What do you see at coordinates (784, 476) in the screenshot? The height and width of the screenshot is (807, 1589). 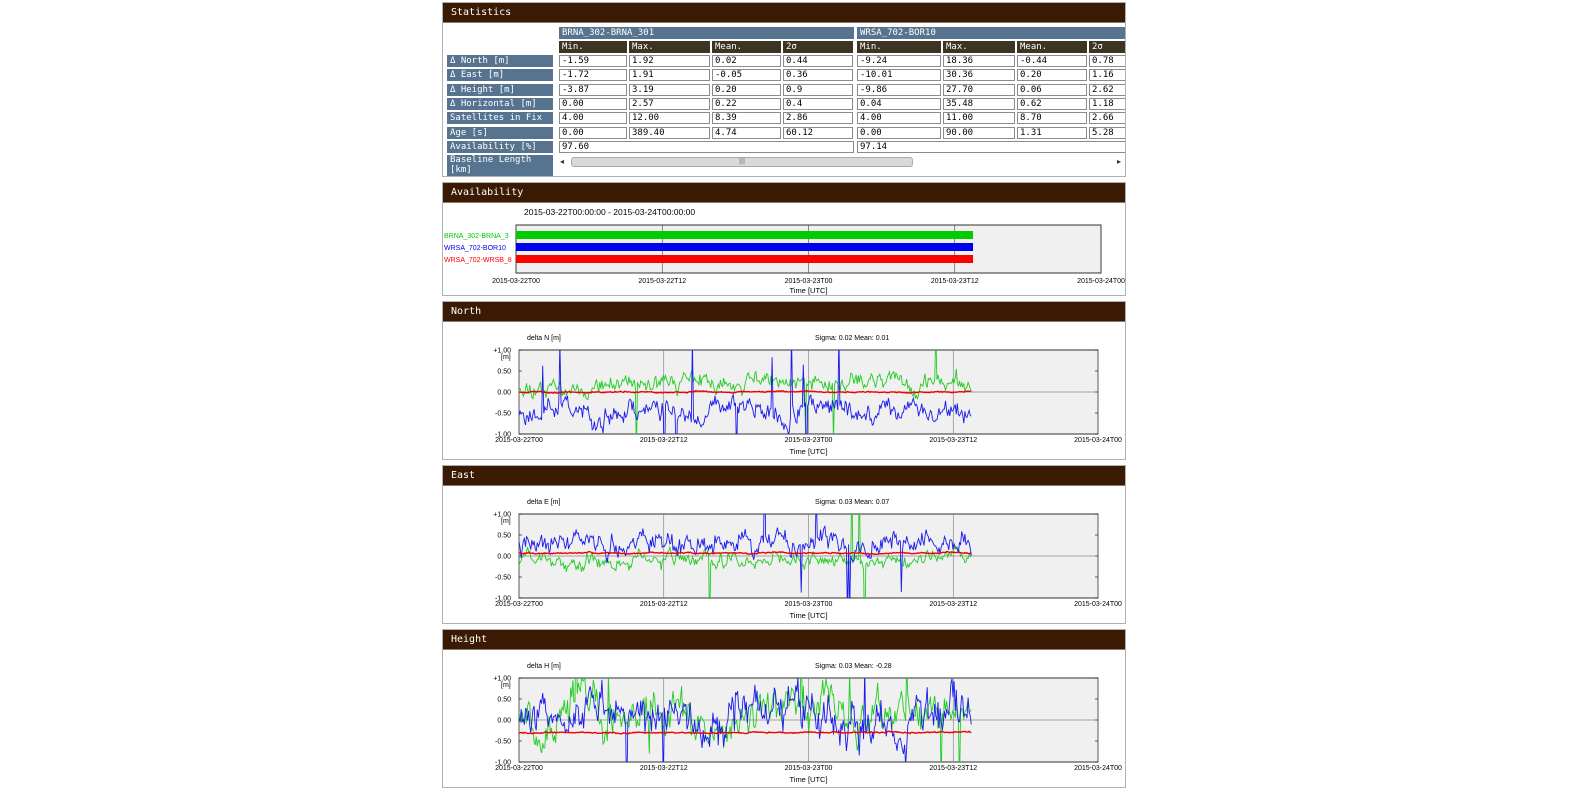 I see `east-header: East` at bounding box center [784, 476].